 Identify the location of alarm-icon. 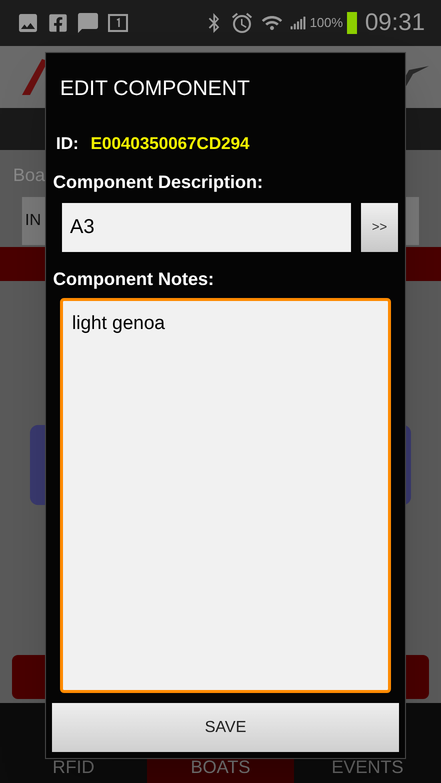
(242, 23).